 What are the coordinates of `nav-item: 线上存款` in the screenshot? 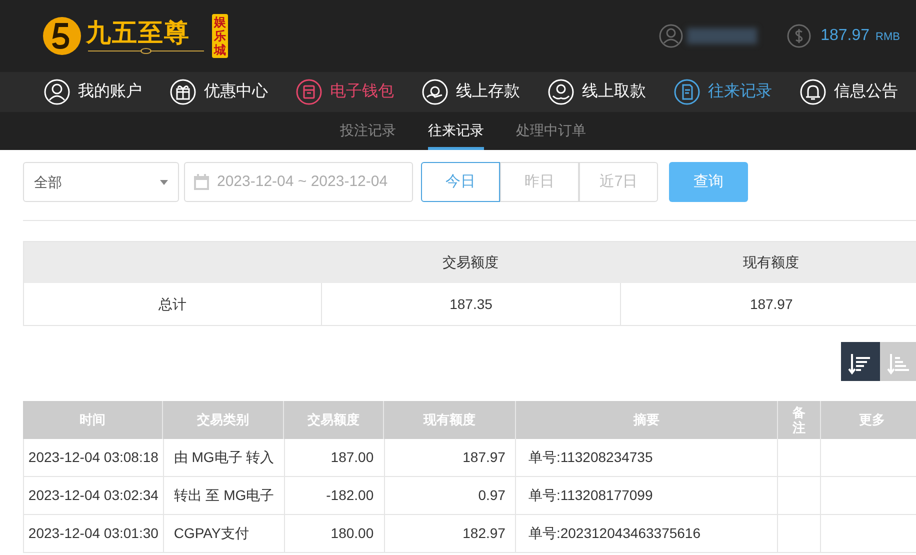 It's located at (471, 92).